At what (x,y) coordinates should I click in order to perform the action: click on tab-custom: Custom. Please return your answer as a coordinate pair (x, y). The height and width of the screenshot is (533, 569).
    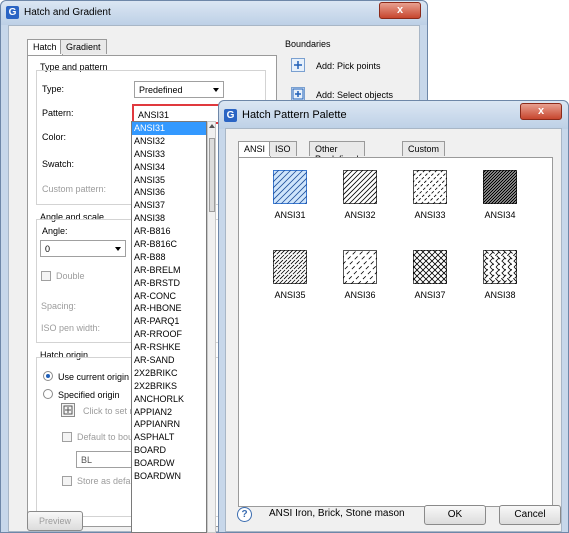
    Looking at the image, I should click on (424, 148).